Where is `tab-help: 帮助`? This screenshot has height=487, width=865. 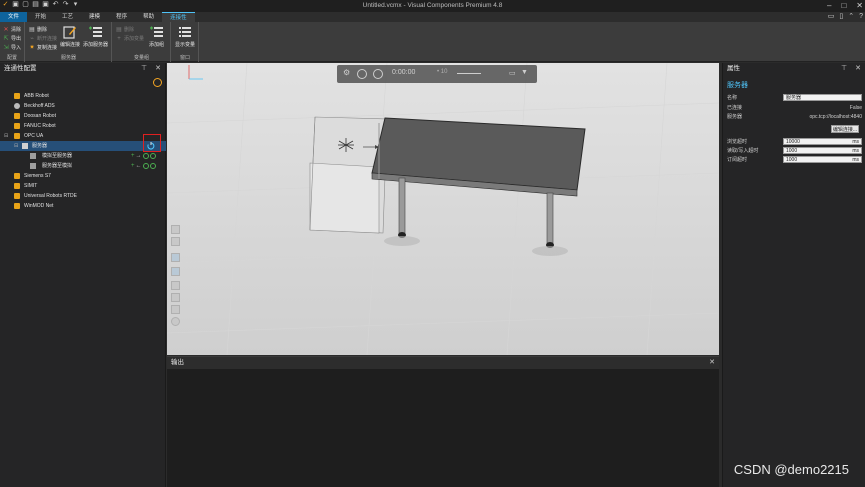 tab-help: 帮助 is located at coordinates (148, 17).